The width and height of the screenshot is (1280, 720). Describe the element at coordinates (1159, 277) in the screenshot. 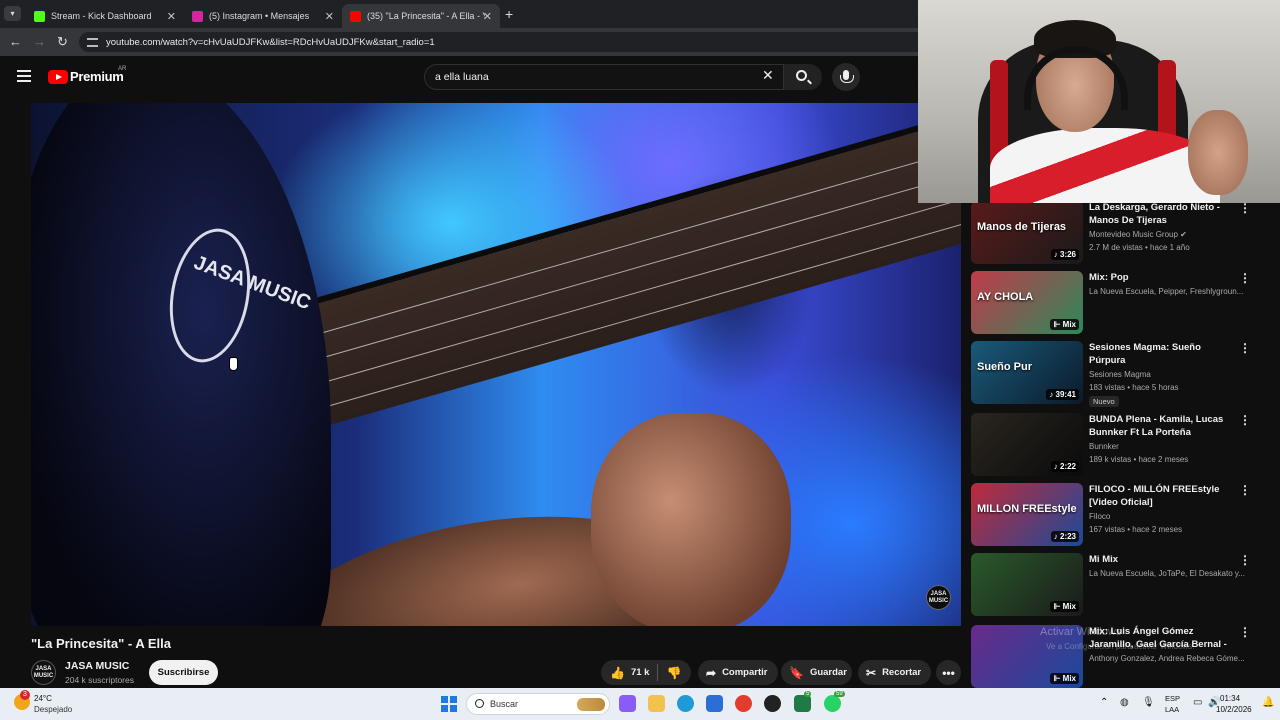

I see `video-title: Mix: Pop` at that location.